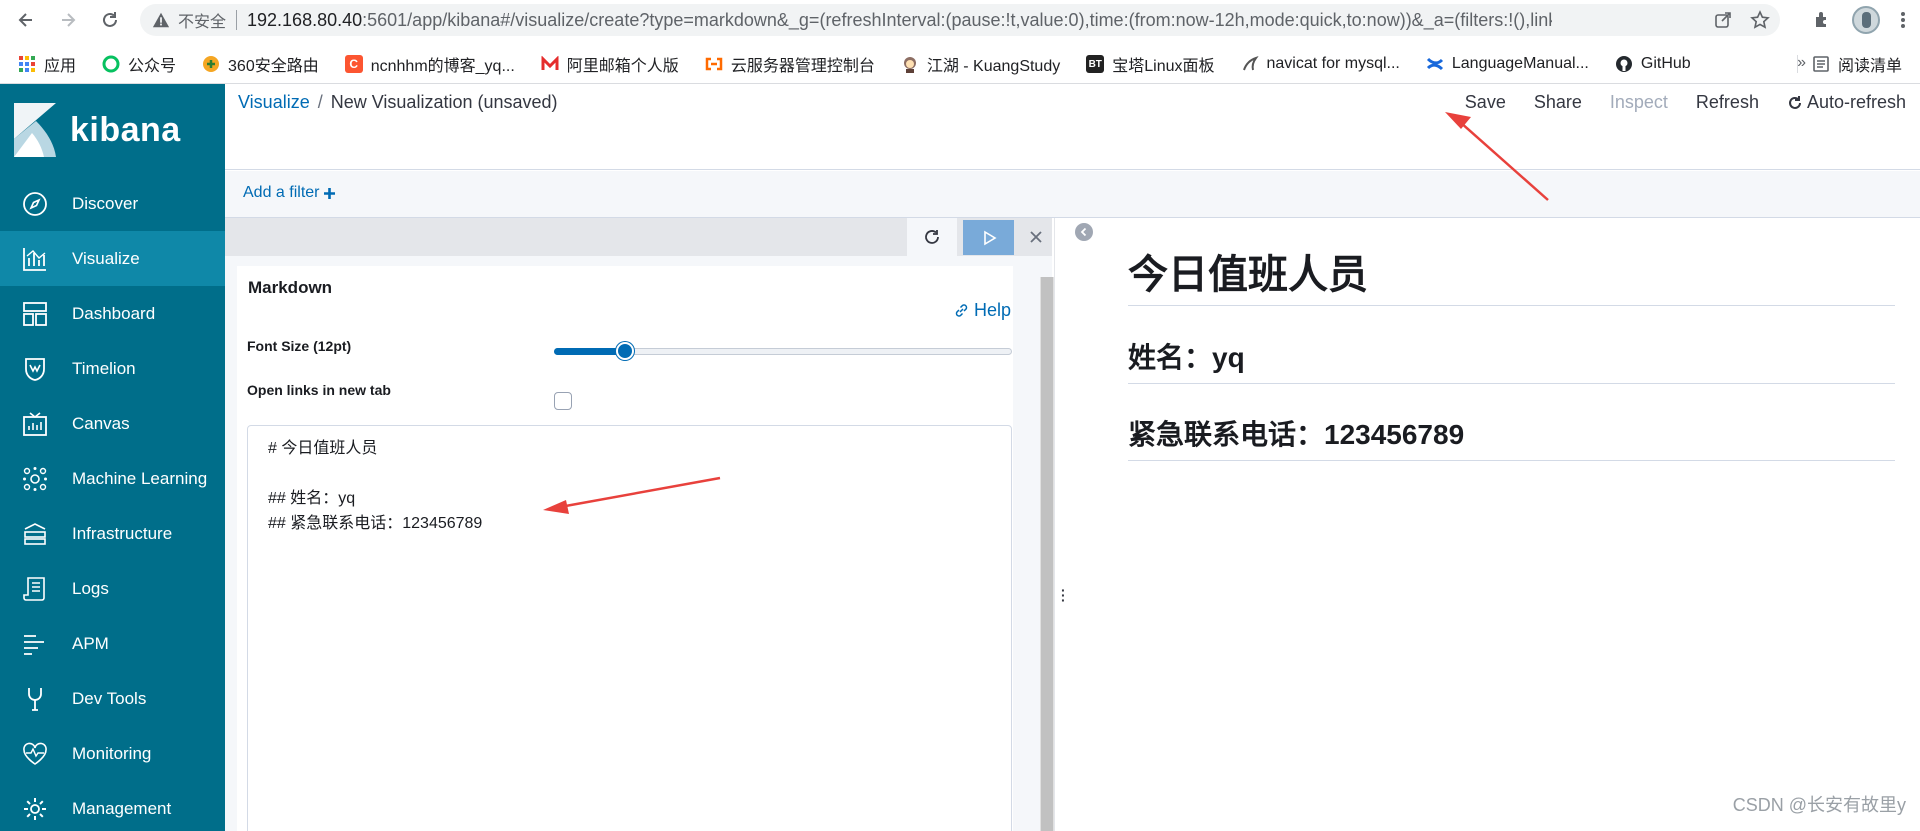 The height and width of the screenshot is (831, 1920). What do you see at coordinates (1639, 102) in the screenshot?
I see `inspect-button: Inspect` at bounding box center [1639, 102].